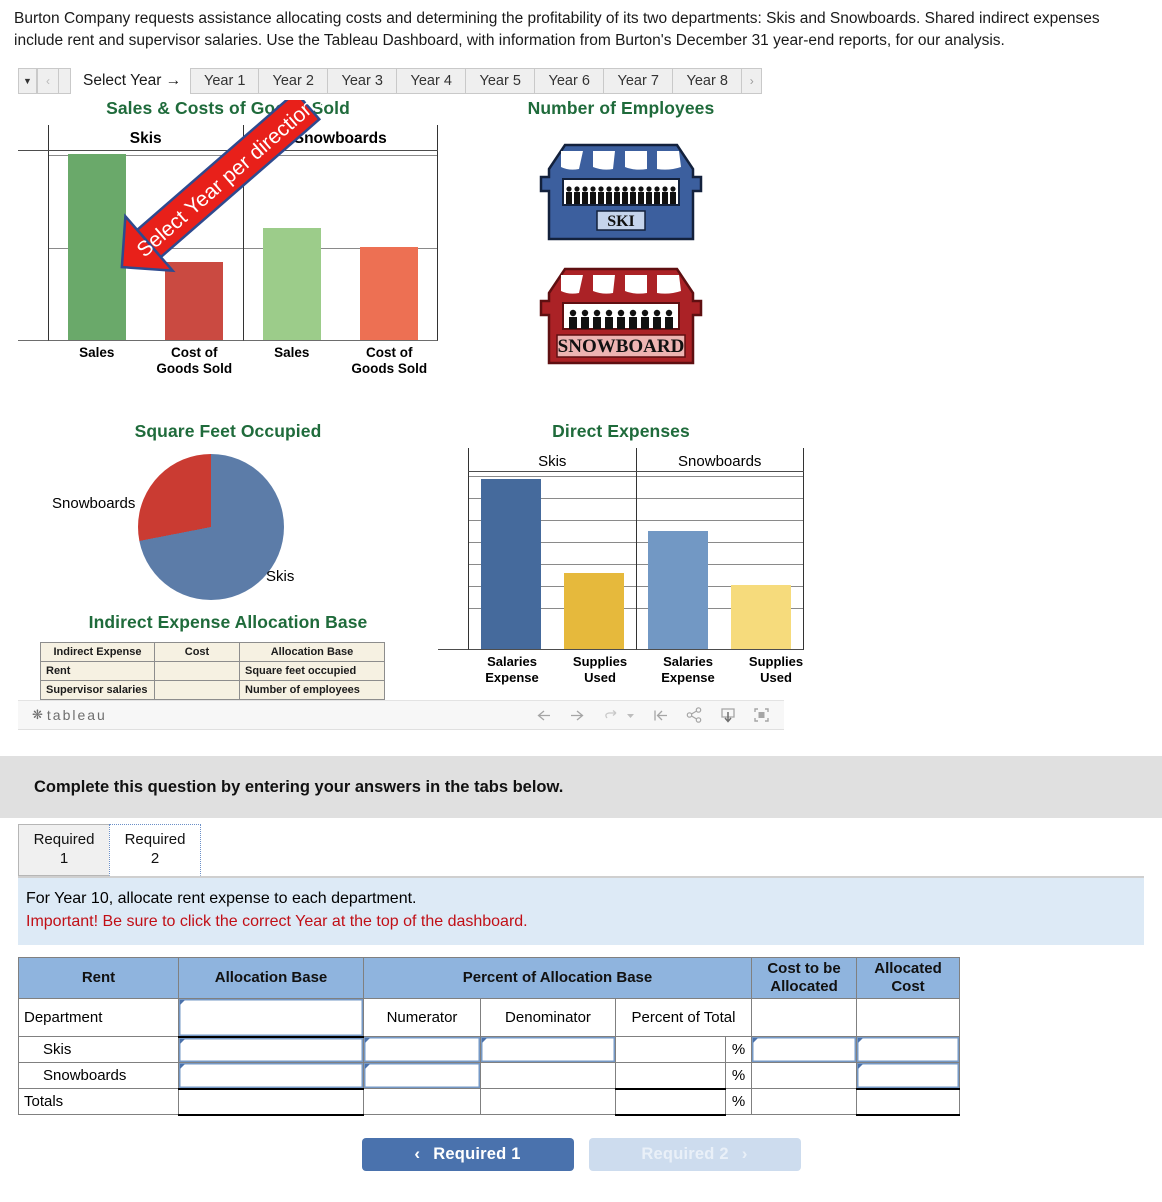  Describe the element at coordinates (271, 1018) in the screenshot. I see `input-department-allocation-base` at that location.